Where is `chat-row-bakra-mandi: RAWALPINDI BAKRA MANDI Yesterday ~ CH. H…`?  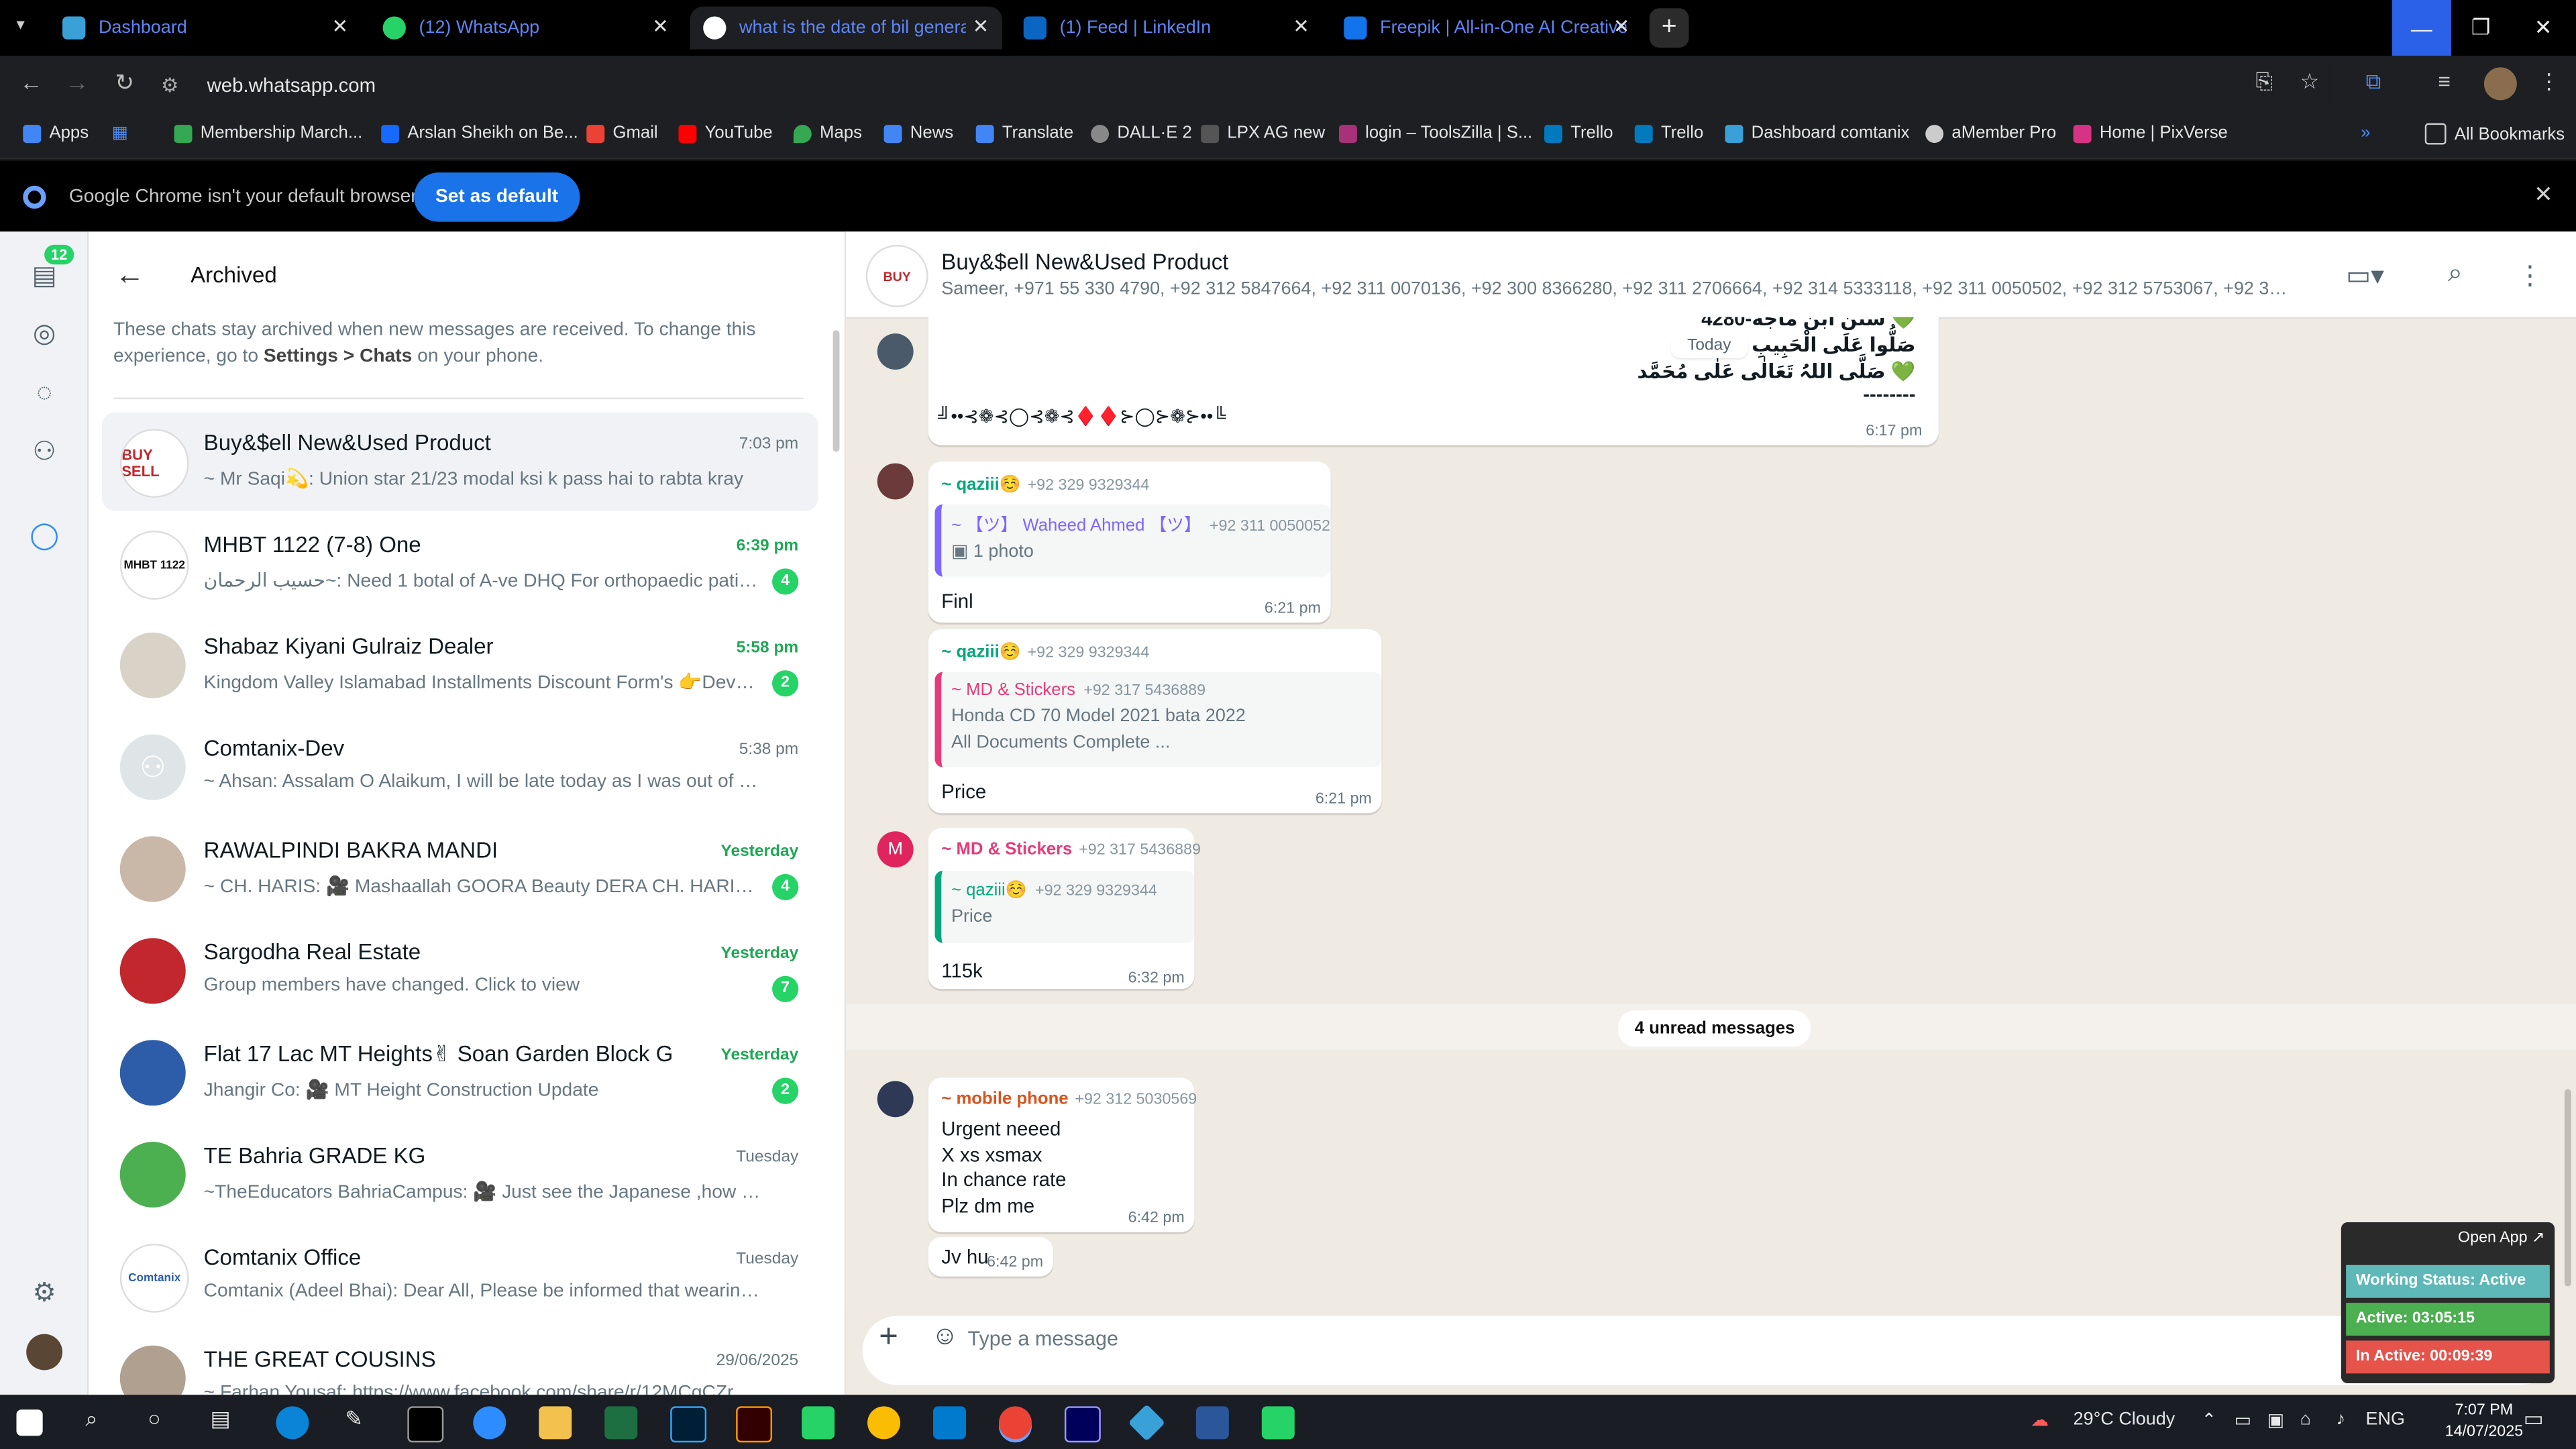 chat-row-bakra-mandi: RAWALPINDI BAKRA MANDI Yesterday ~ CH. H… is located at coordinates (460, 869).